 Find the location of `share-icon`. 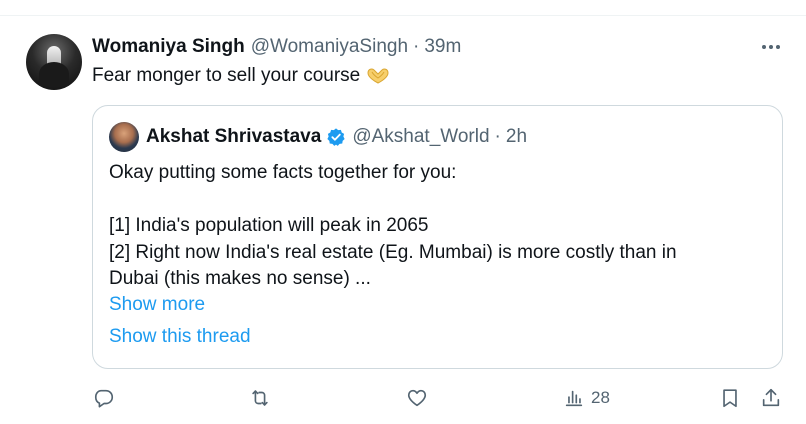

share-icon is located at coordinates (771, 397).